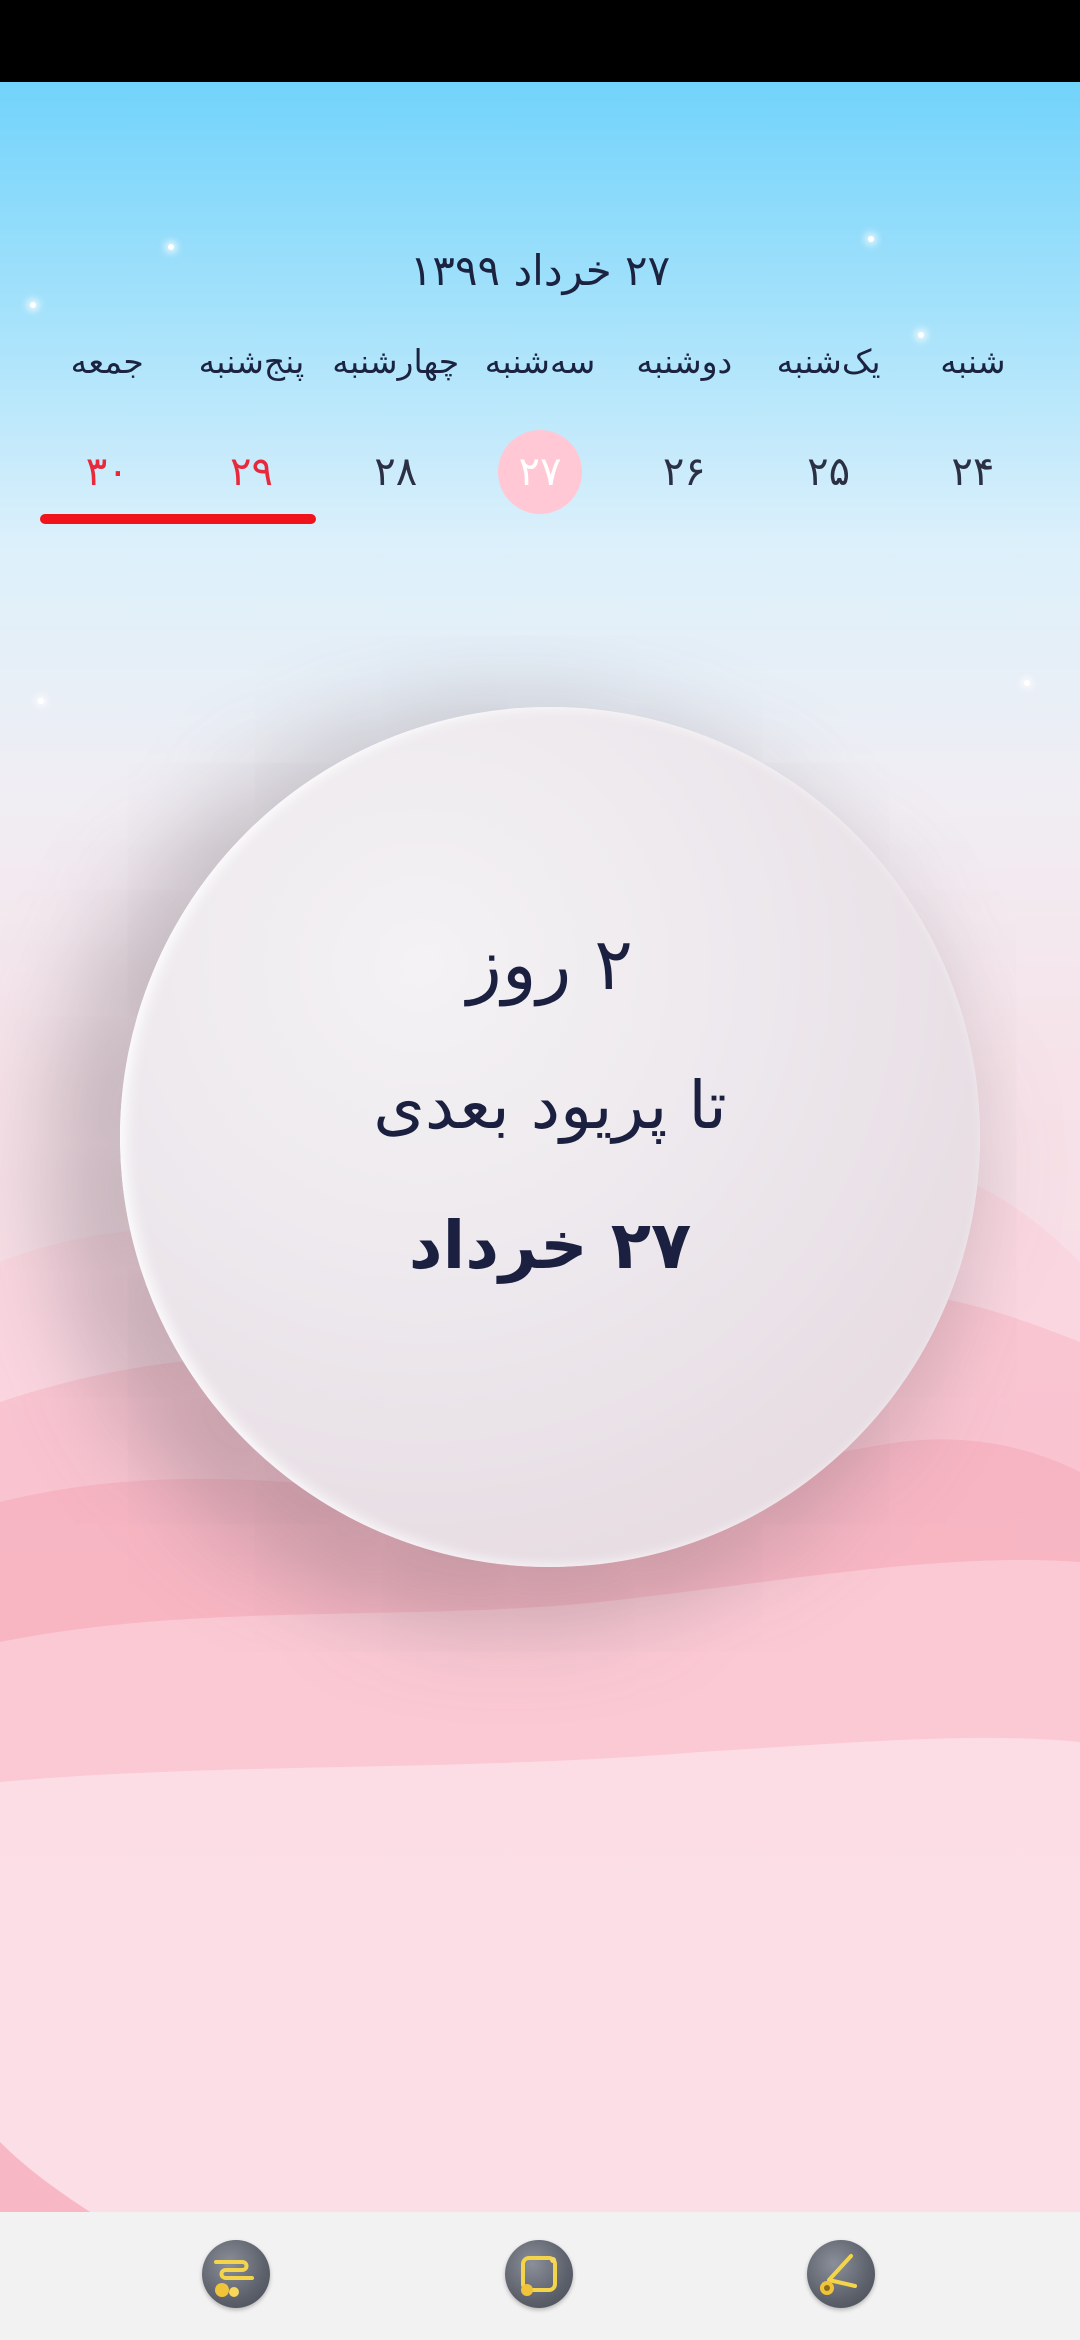 This screenshot has width=1080, height=2340. What do you see at coordinates (396, 361) in the screenshot?
I see `weekday-label: چهارشنبه` at bounding box center [396, 361].